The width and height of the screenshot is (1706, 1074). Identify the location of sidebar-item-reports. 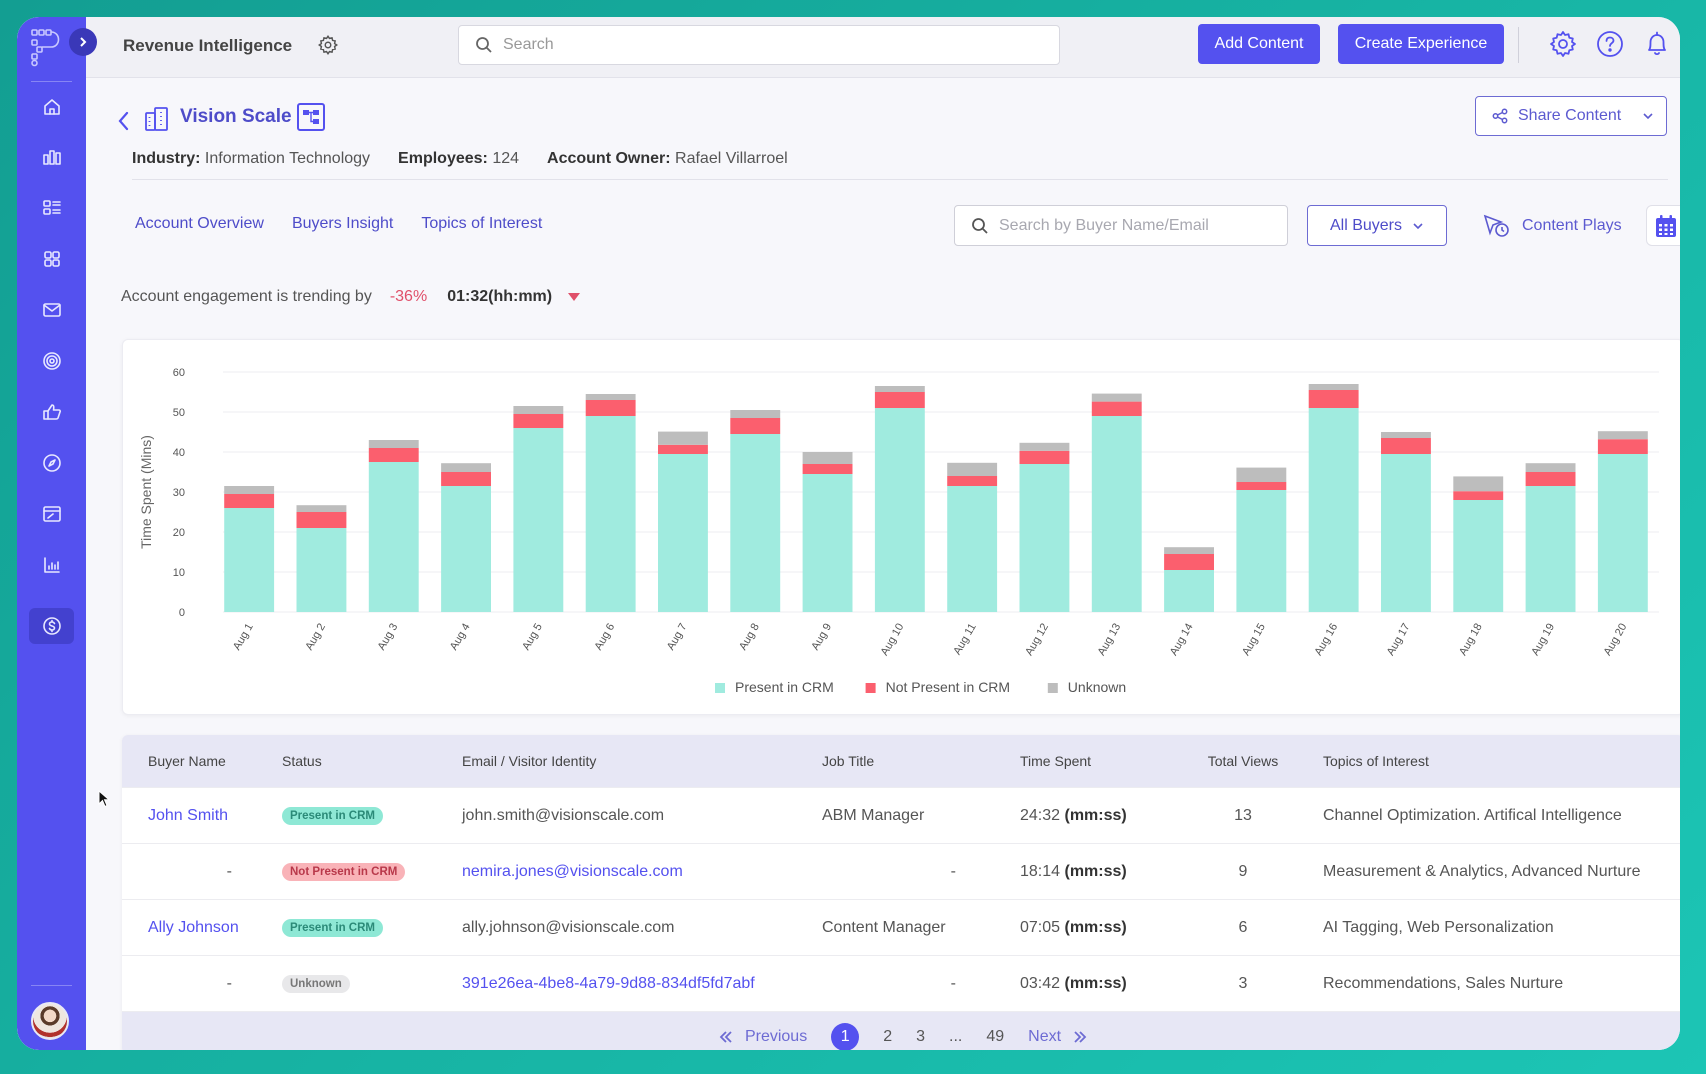
(51, 565).